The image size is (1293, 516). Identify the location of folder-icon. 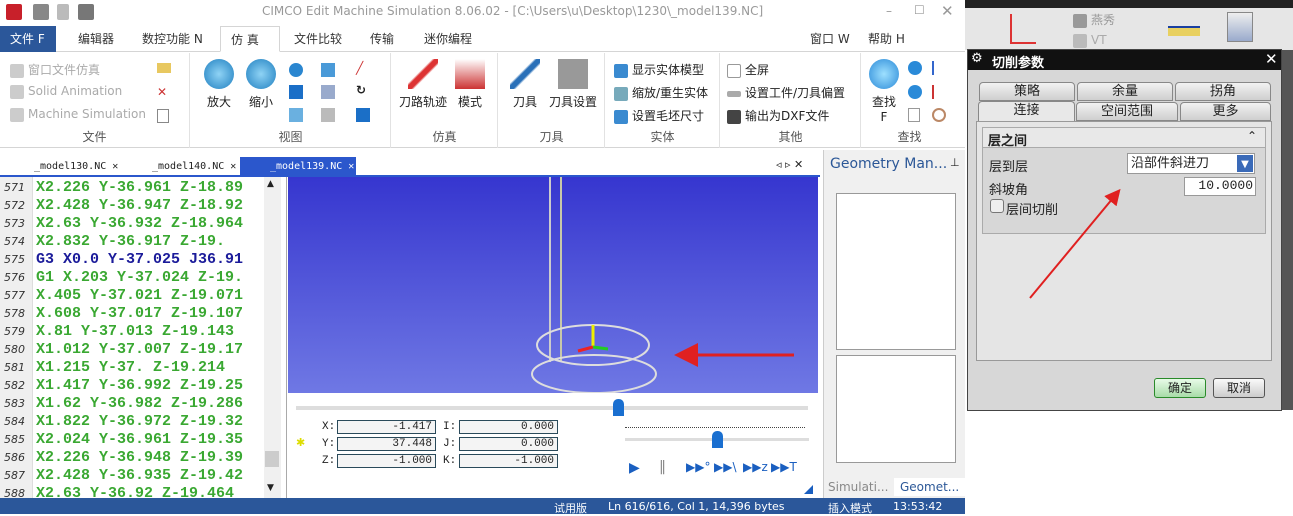
(164, 68).